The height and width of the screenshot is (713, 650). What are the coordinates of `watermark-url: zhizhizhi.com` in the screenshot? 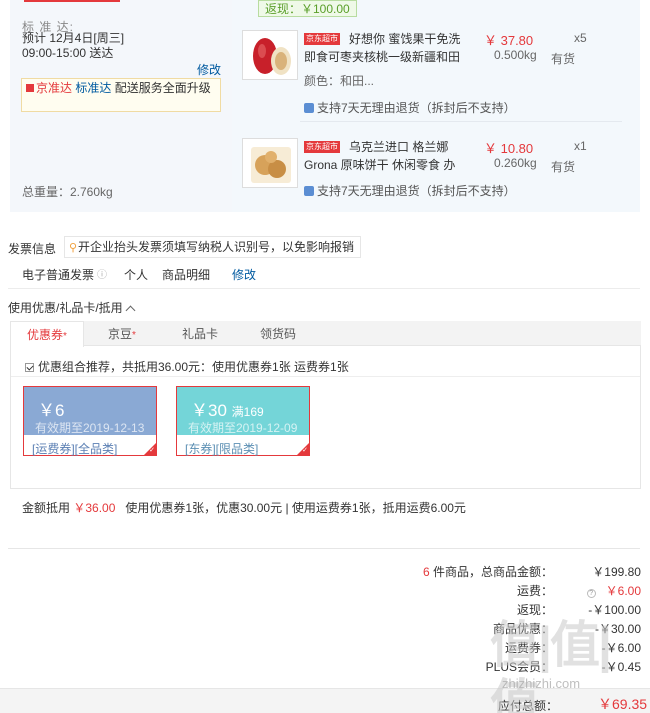 It's located at (541, 683).